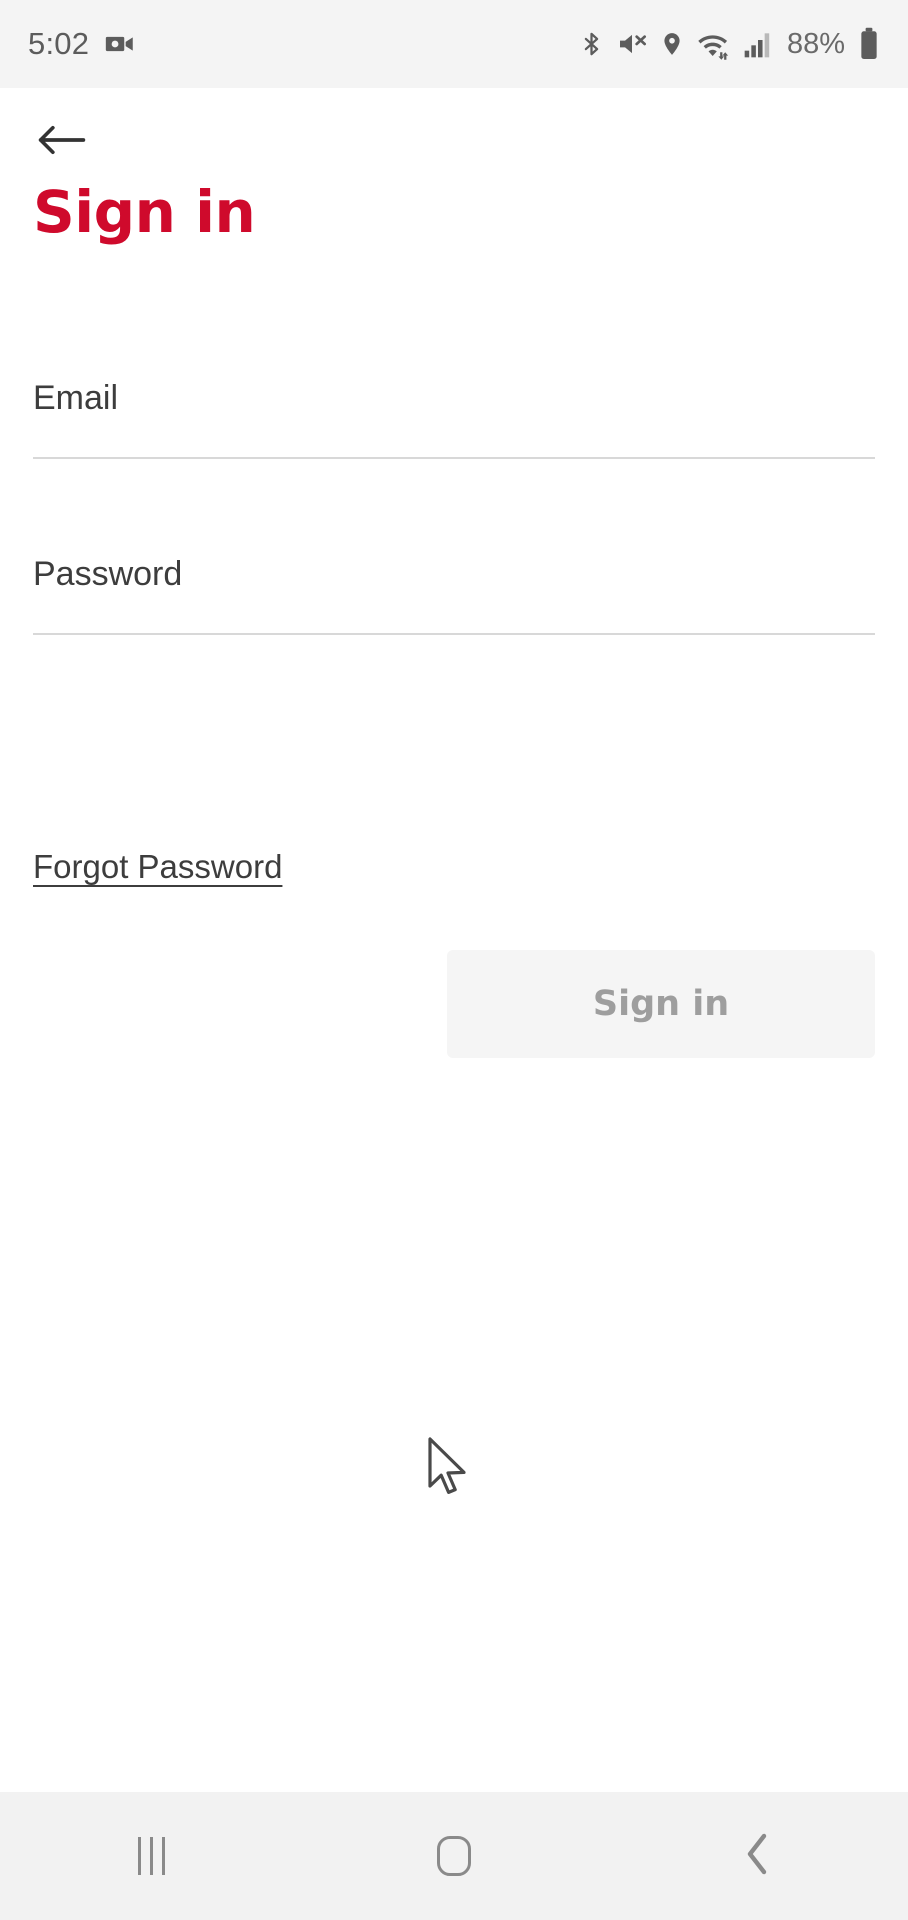  Describe the element at coordinates (869, 44) in the screenshot. I see `battery-icon` at that location.